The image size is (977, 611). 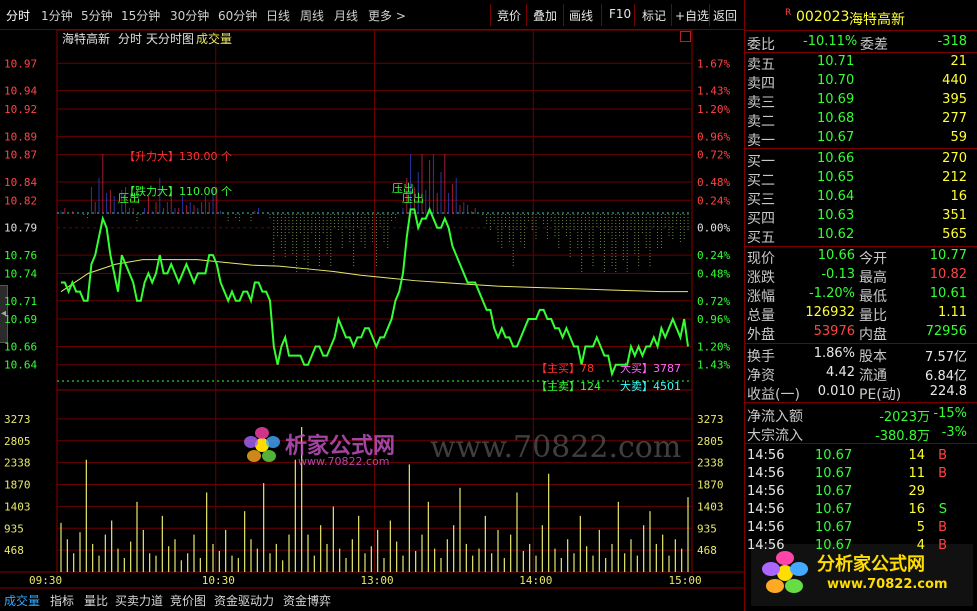 I want to click on stat-label: 涨幅, so click(x=761, y=297).